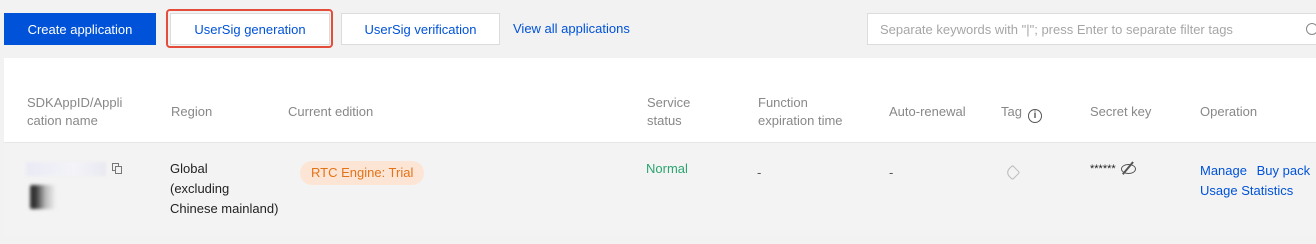 The width and height of the screenshot is (1316, 244). I want to click on region-line3: Chinese mainland), so click(224, 208).